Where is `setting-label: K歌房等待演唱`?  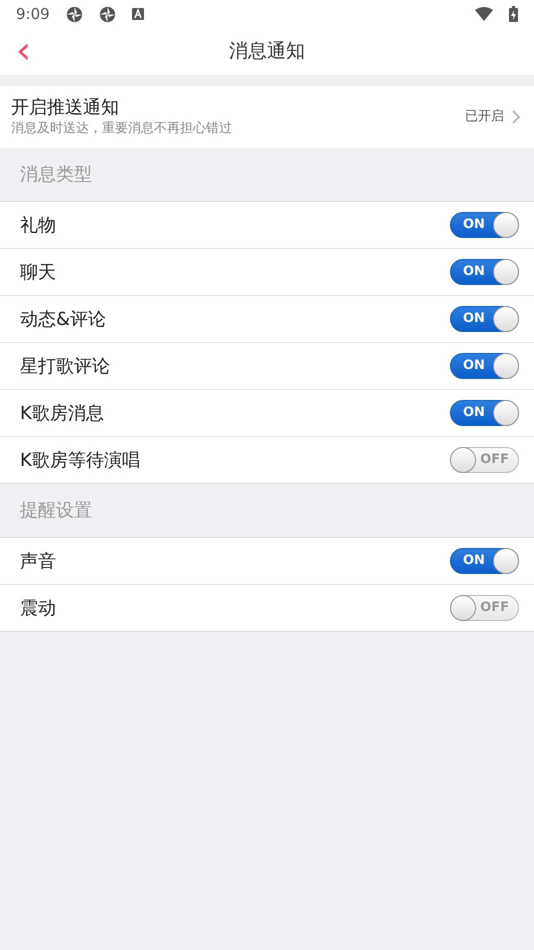
setting-label: K歌房等待演唱 is located at coordinates (80, 460).